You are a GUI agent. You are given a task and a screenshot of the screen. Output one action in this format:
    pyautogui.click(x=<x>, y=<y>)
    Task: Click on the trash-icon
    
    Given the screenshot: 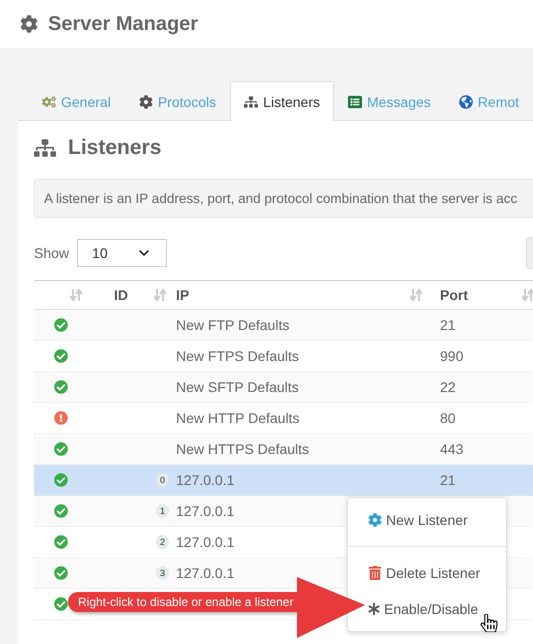 What is the action you would take?
    pyautogui.click(x=375, y=573)
    